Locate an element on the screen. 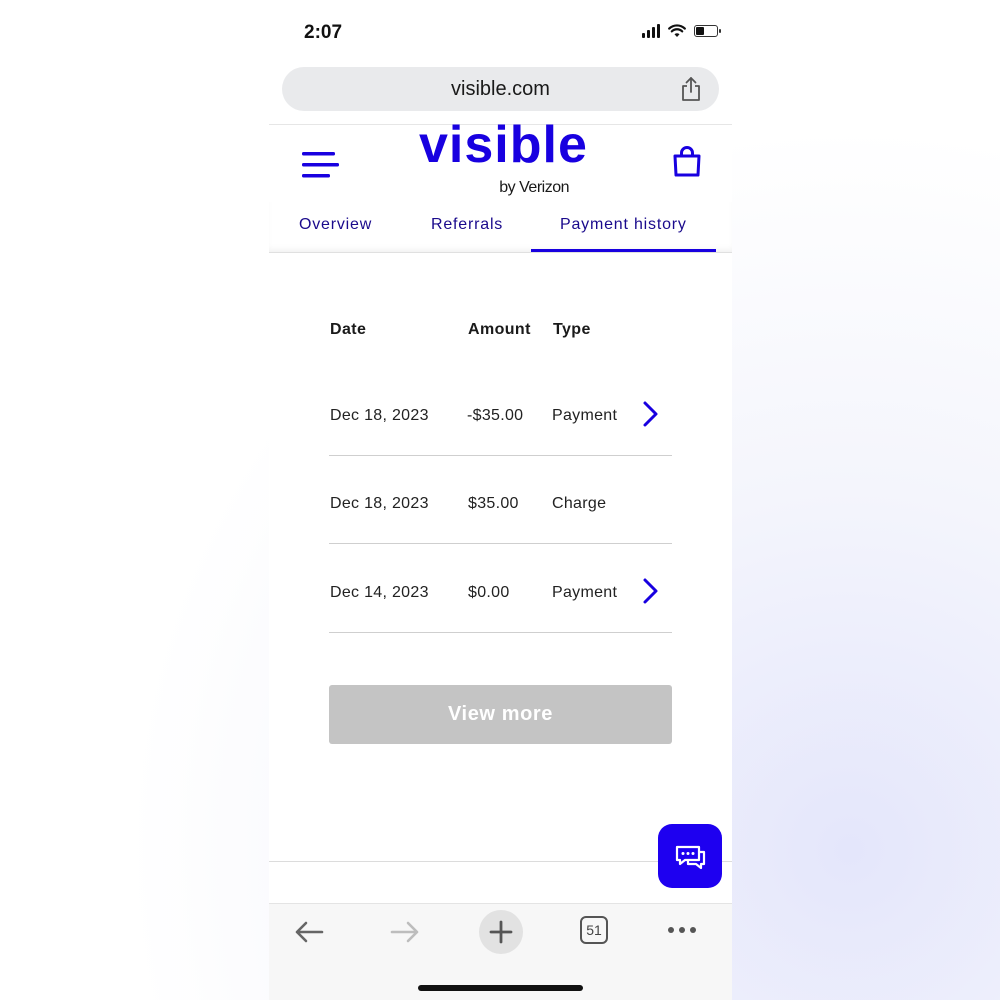 This screenshot has width=1000, height=1000. tab-count-icon: 51 is located at coordinates (594, 930).